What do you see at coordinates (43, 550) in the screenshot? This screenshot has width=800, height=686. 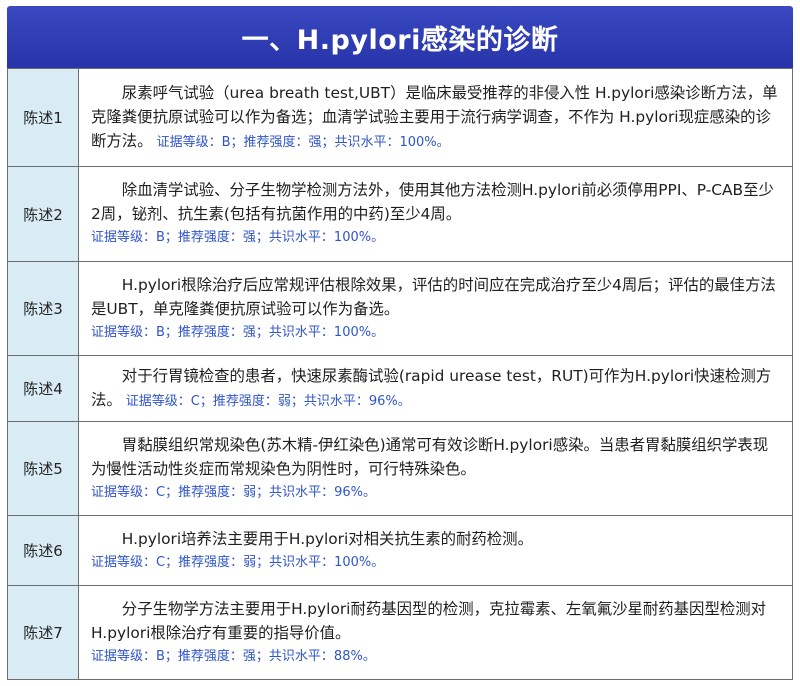 I see `row-label: 陈述6` at bounding box center [43, 550].